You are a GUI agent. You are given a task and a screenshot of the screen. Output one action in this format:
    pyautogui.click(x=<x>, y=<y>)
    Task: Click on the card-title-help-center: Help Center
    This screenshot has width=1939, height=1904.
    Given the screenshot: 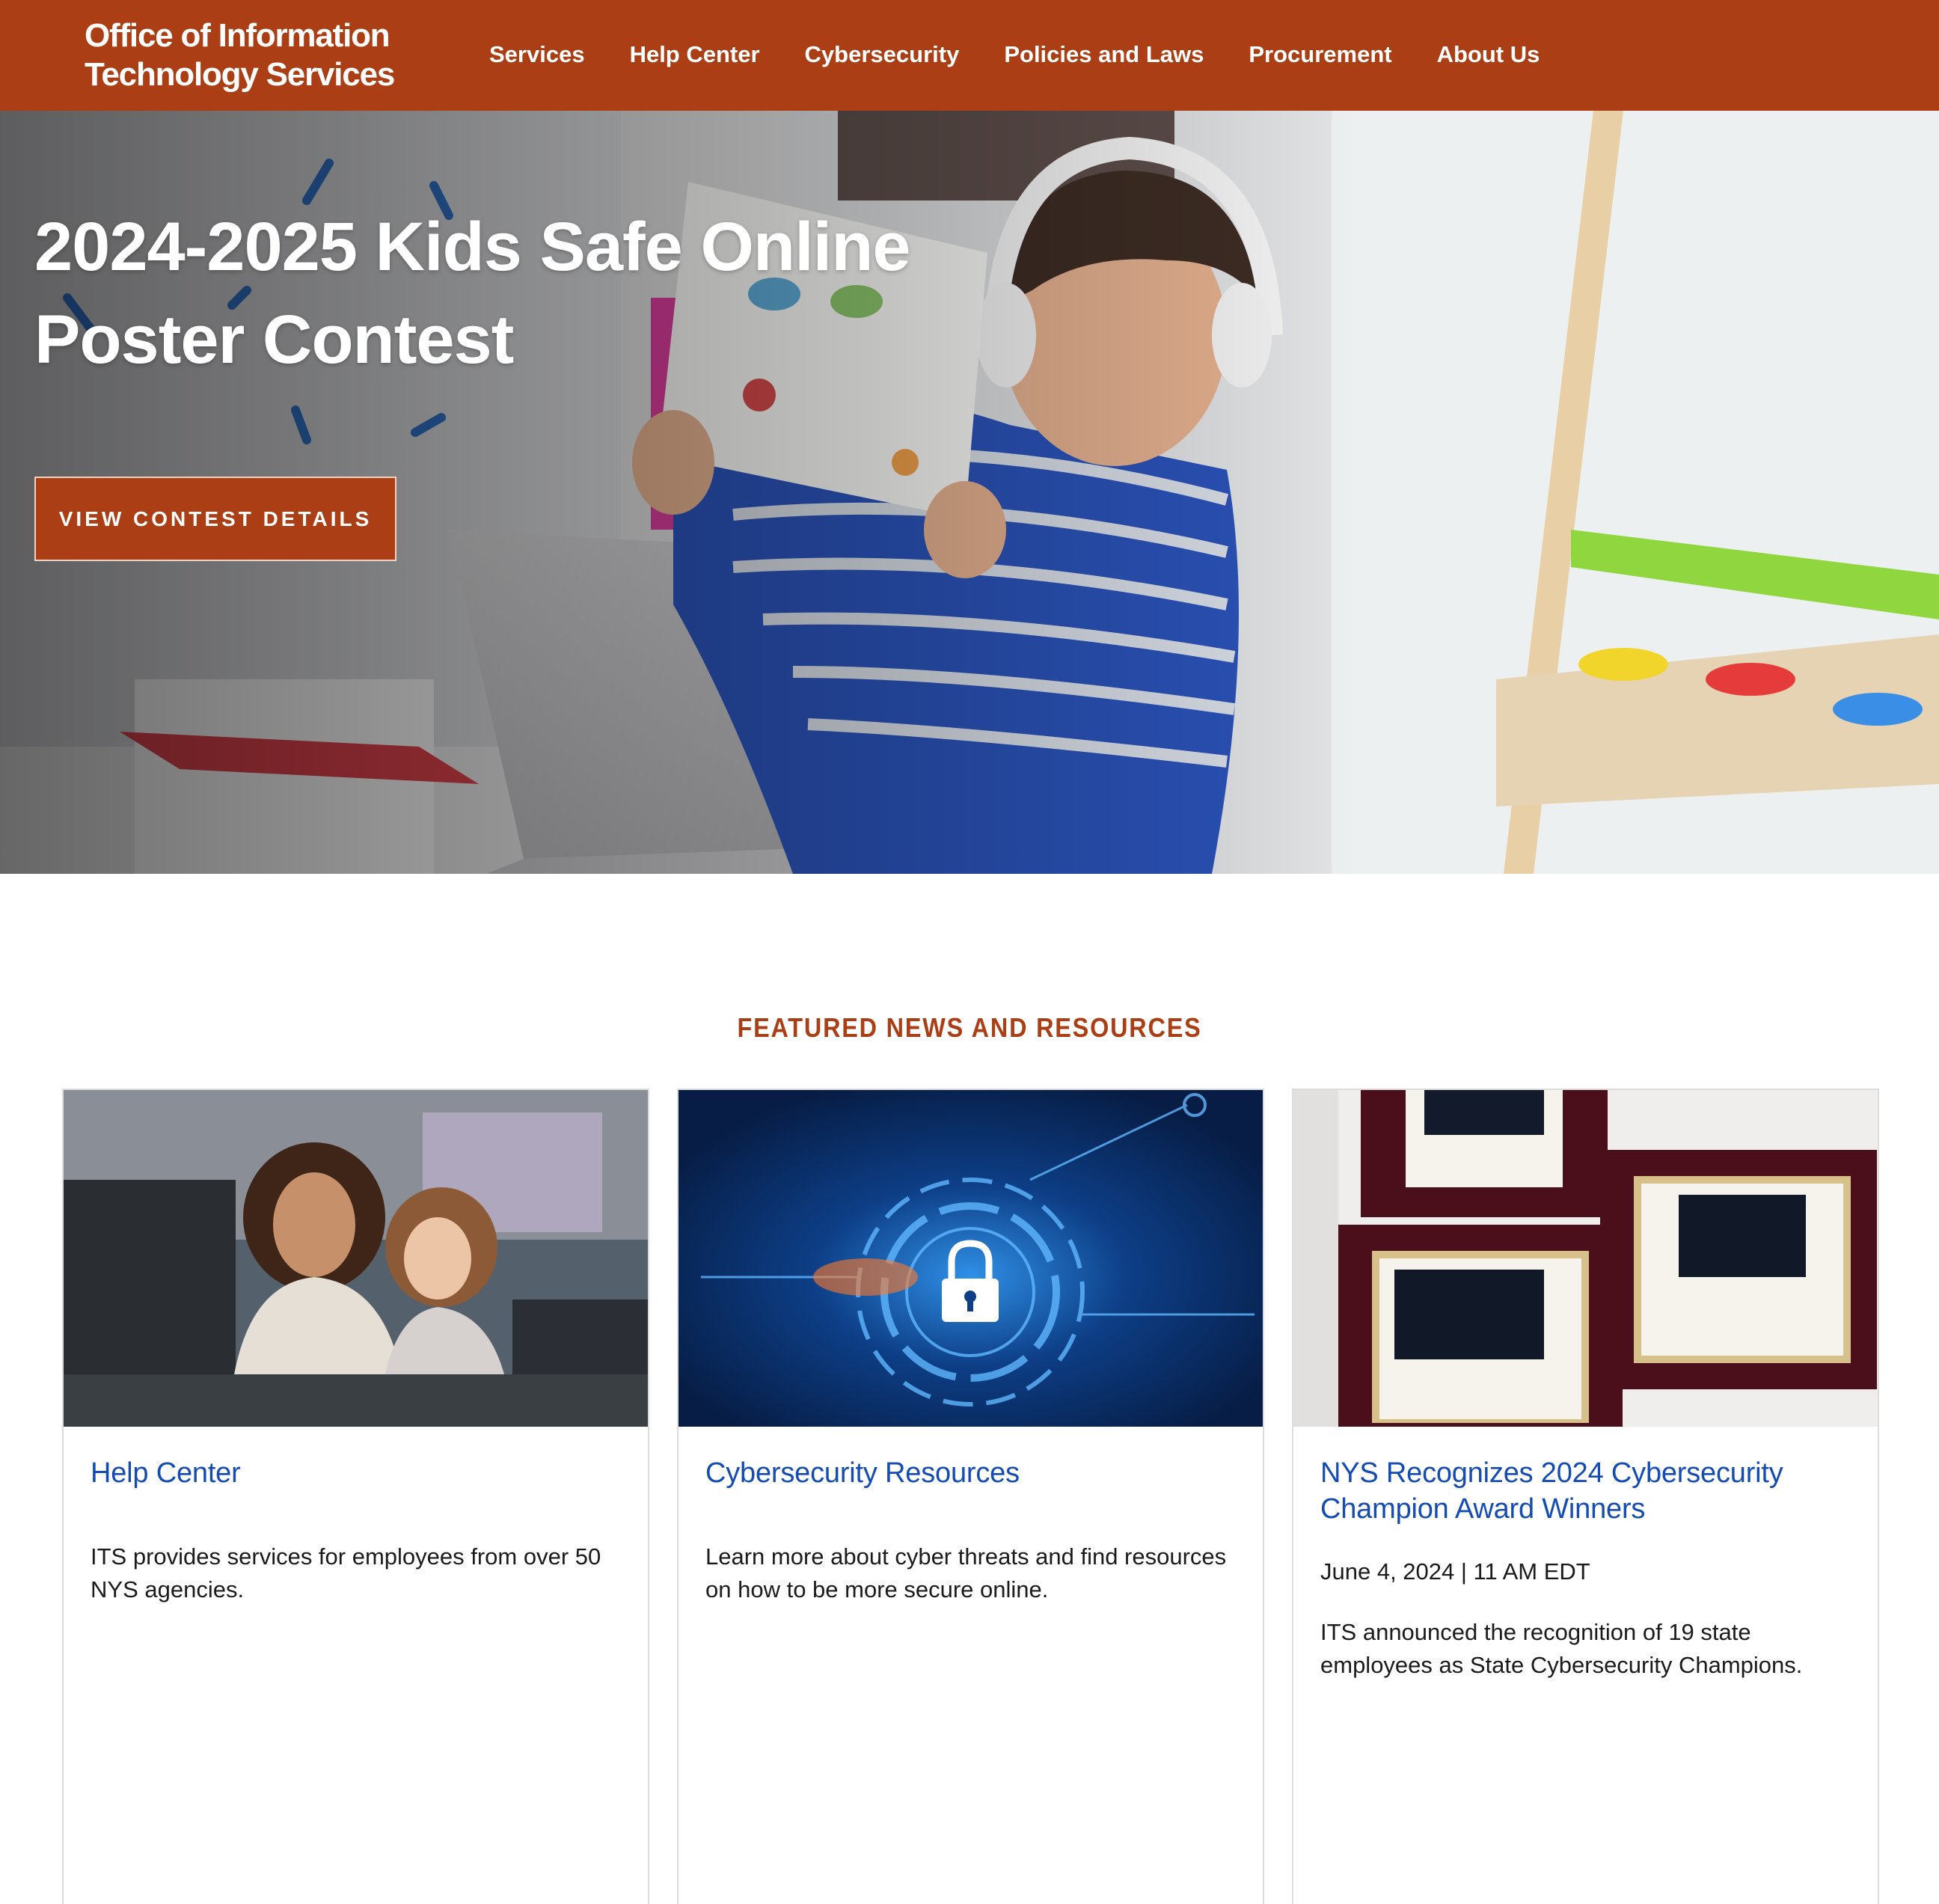 What is the action you would take?
    pyautogui.click(x=356, y=1473)
    